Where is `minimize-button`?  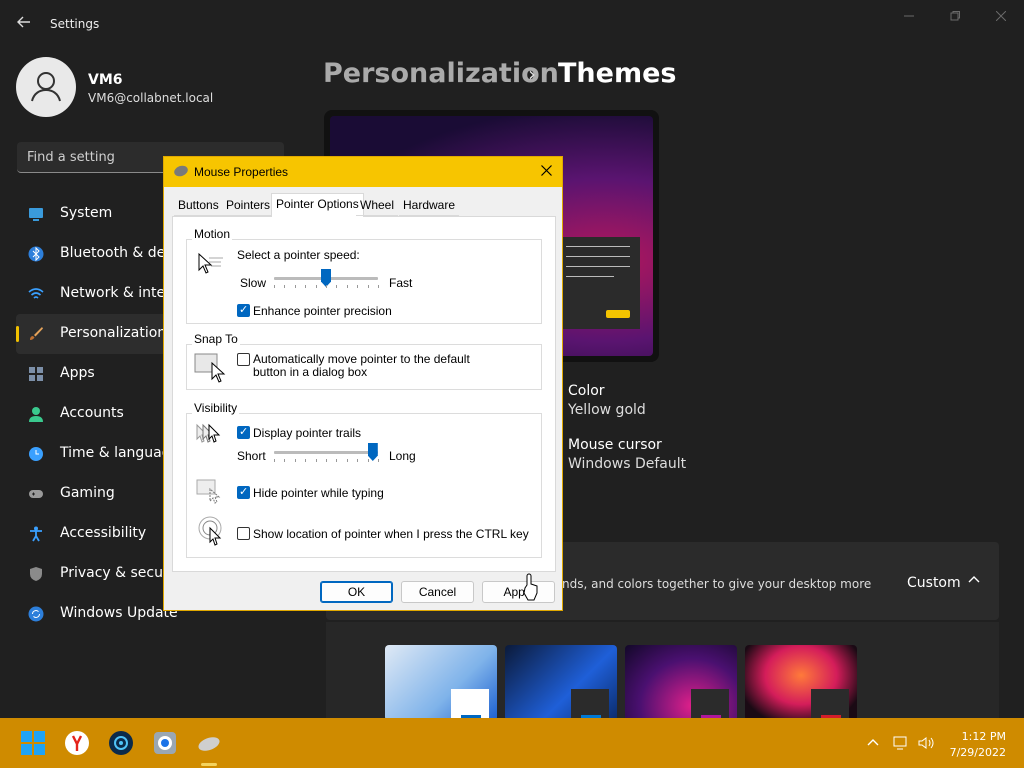 minimize-button is located at coordinates (909, 17).